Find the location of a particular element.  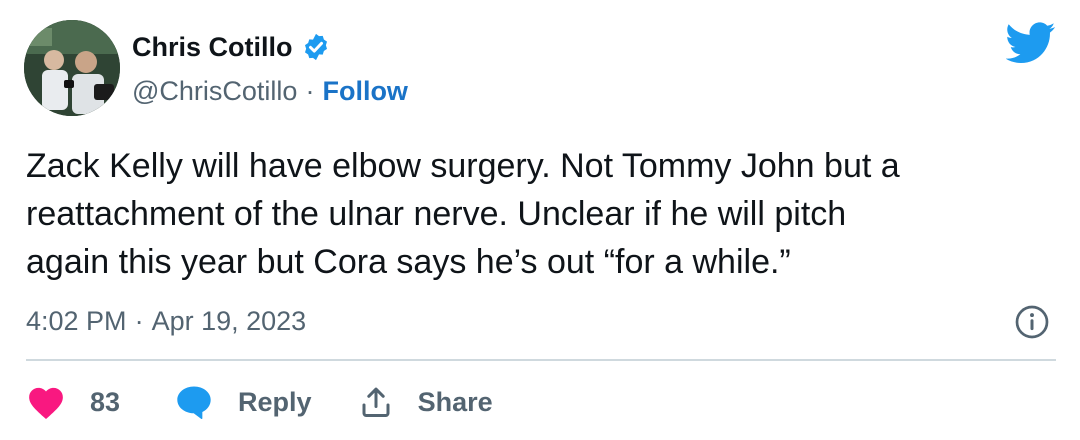

author-handle-row: @ChrisCotillo · Follow is located at coordinates (270, 91).